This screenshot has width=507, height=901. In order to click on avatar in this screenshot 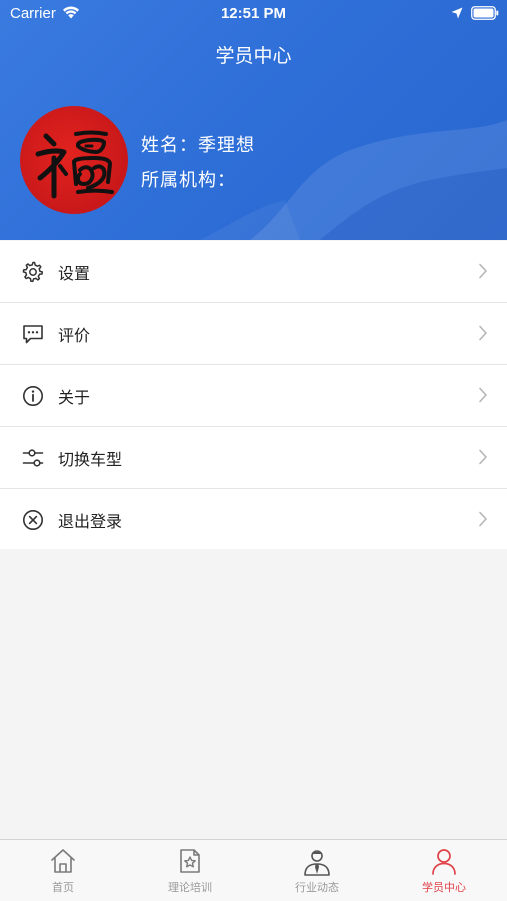, I will do `click(74, 160)`.